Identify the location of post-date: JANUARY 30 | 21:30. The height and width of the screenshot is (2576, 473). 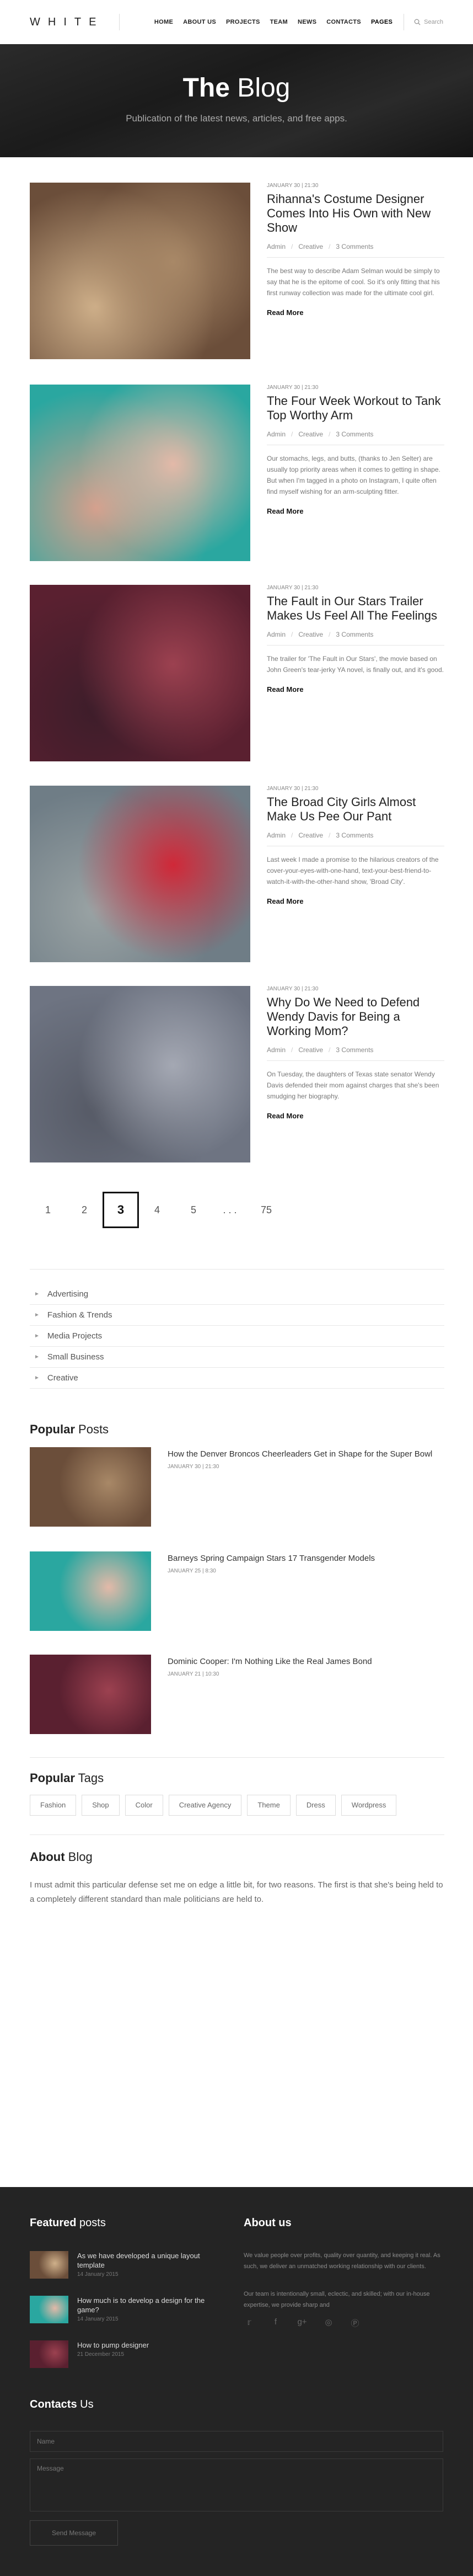
(293, 989).